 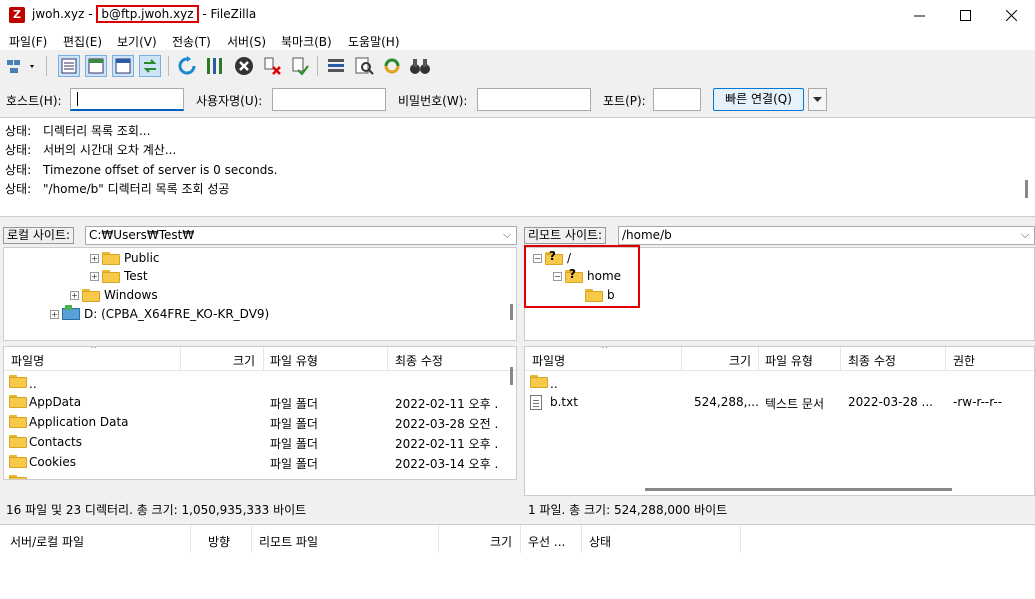 I want to click on queue-col-remote-file: 리모트 파일, so click(x=288, y=541).